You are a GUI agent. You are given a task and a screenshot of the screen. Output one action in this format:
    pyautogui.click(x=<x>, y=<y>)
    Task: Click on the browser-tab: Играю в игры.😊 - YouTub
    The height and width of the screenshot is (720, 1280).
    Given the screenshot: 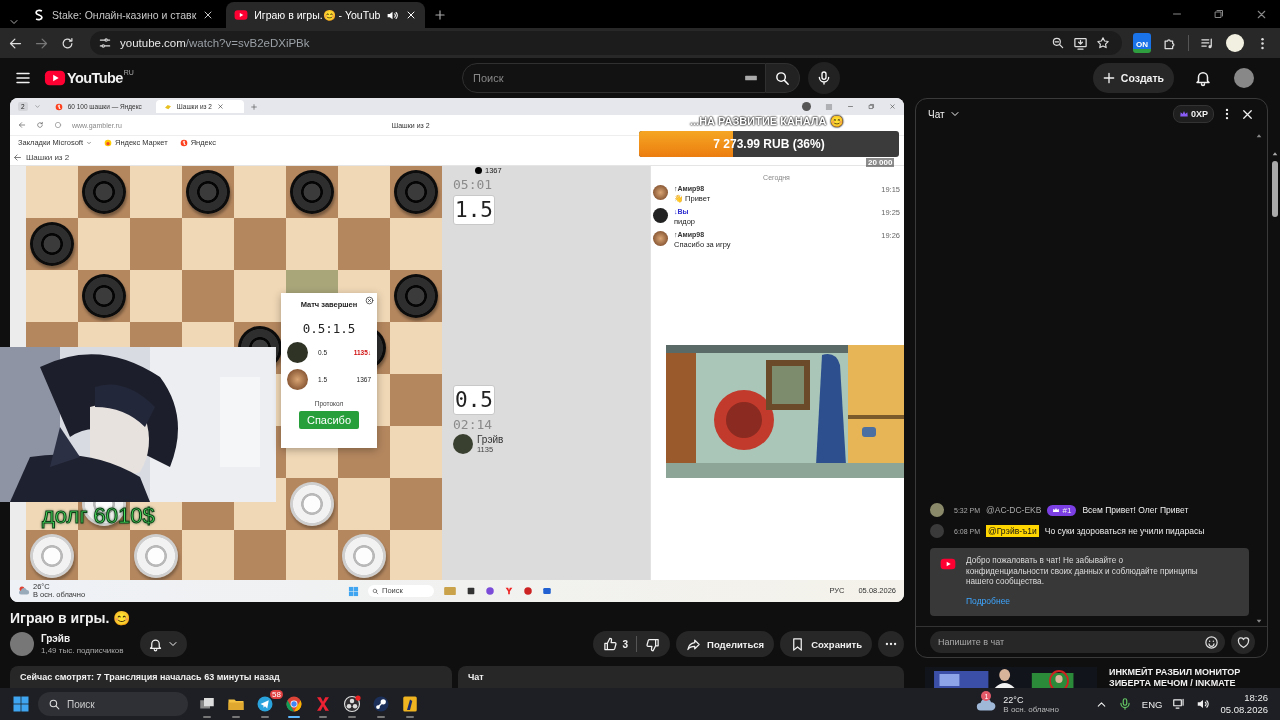 What is the action you would take?
    pyautogui.click(x=326, y=15)
    